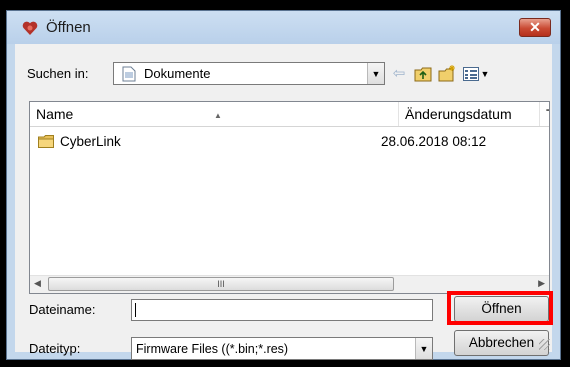 This screenshot has height=367, width=570. Describe the element at coordinates (135, 310) in the screenshot. I see `text-caret` at that location.